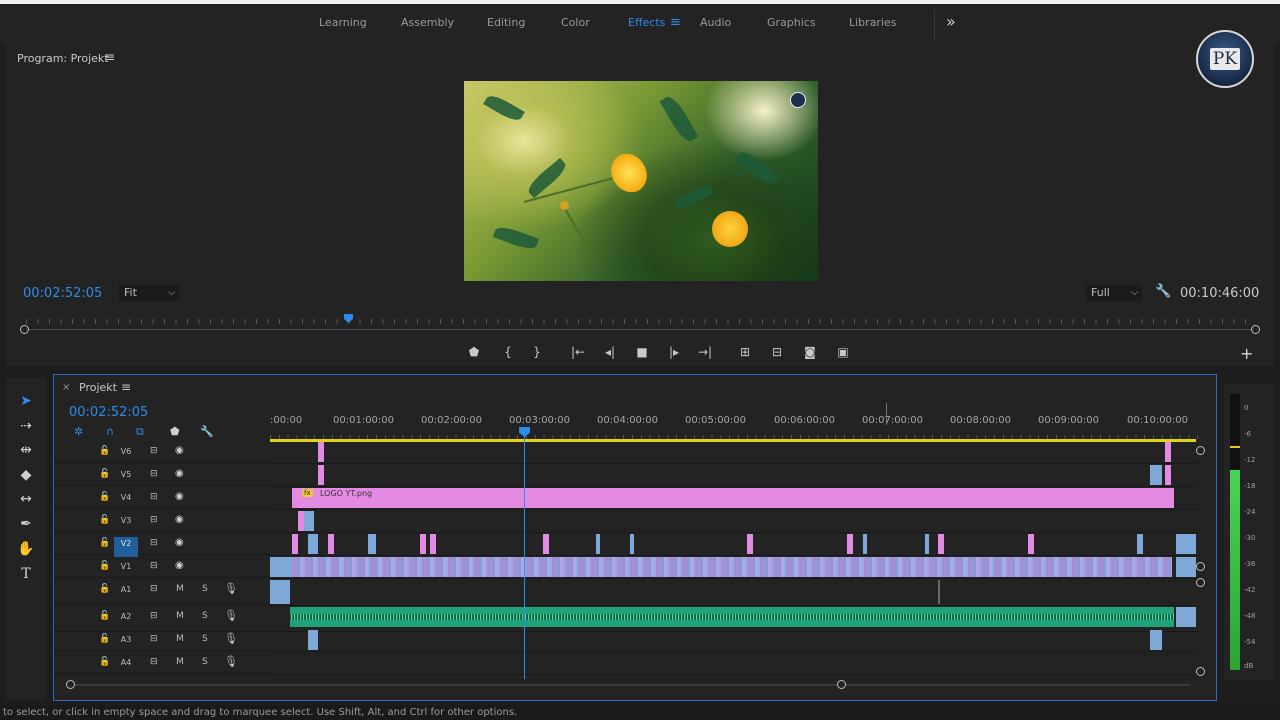  What do you see at coordinates (70, 684) in the screenshot?
I see `scroll-start-handle` at bounding box center [70, 684].